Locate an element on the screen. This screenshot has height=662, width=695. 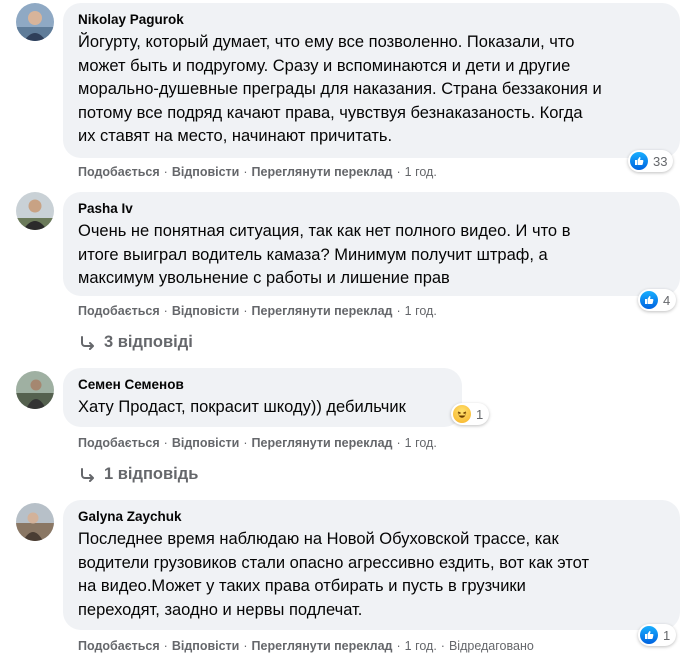
comment-author: Galyna Zaychuk is located at coordinates (371, 517).